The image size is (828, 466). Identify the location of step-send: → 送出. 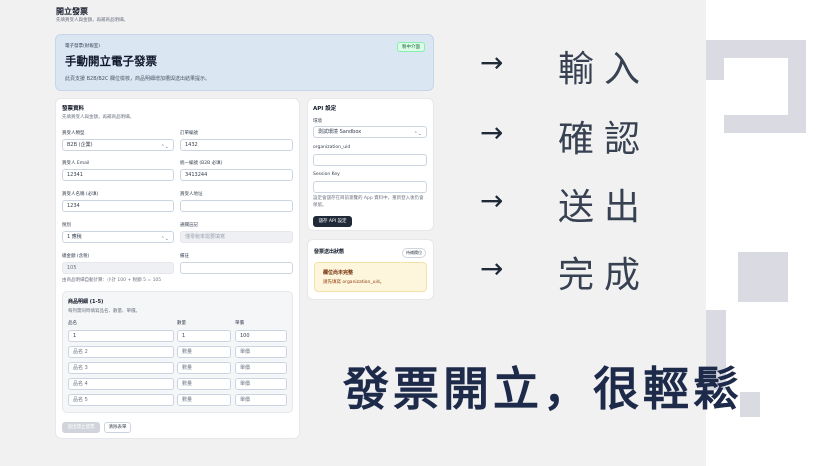
(590, 203).